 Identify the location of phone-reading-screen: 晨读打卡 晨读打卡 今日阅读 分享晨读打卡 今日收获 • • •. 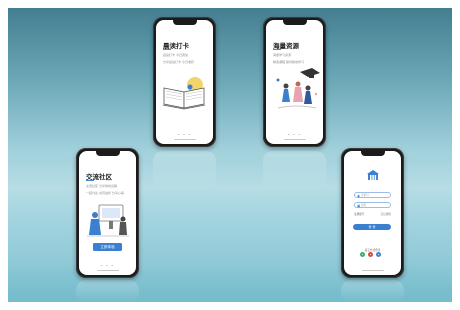
(184, 82).